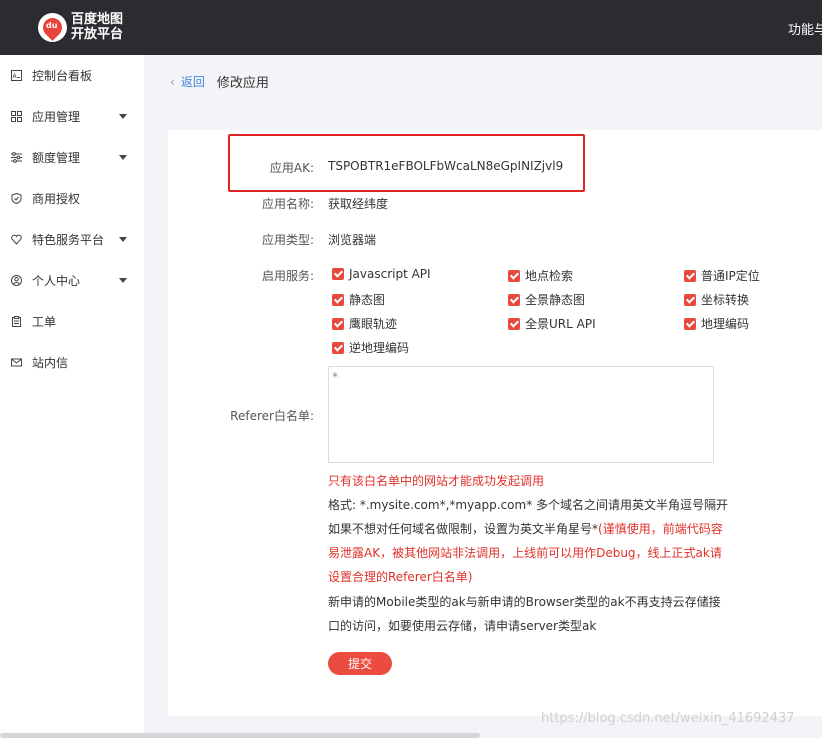  I want to click on service-checkbox-ip-location: 普通IP定位, so click(722, 275).